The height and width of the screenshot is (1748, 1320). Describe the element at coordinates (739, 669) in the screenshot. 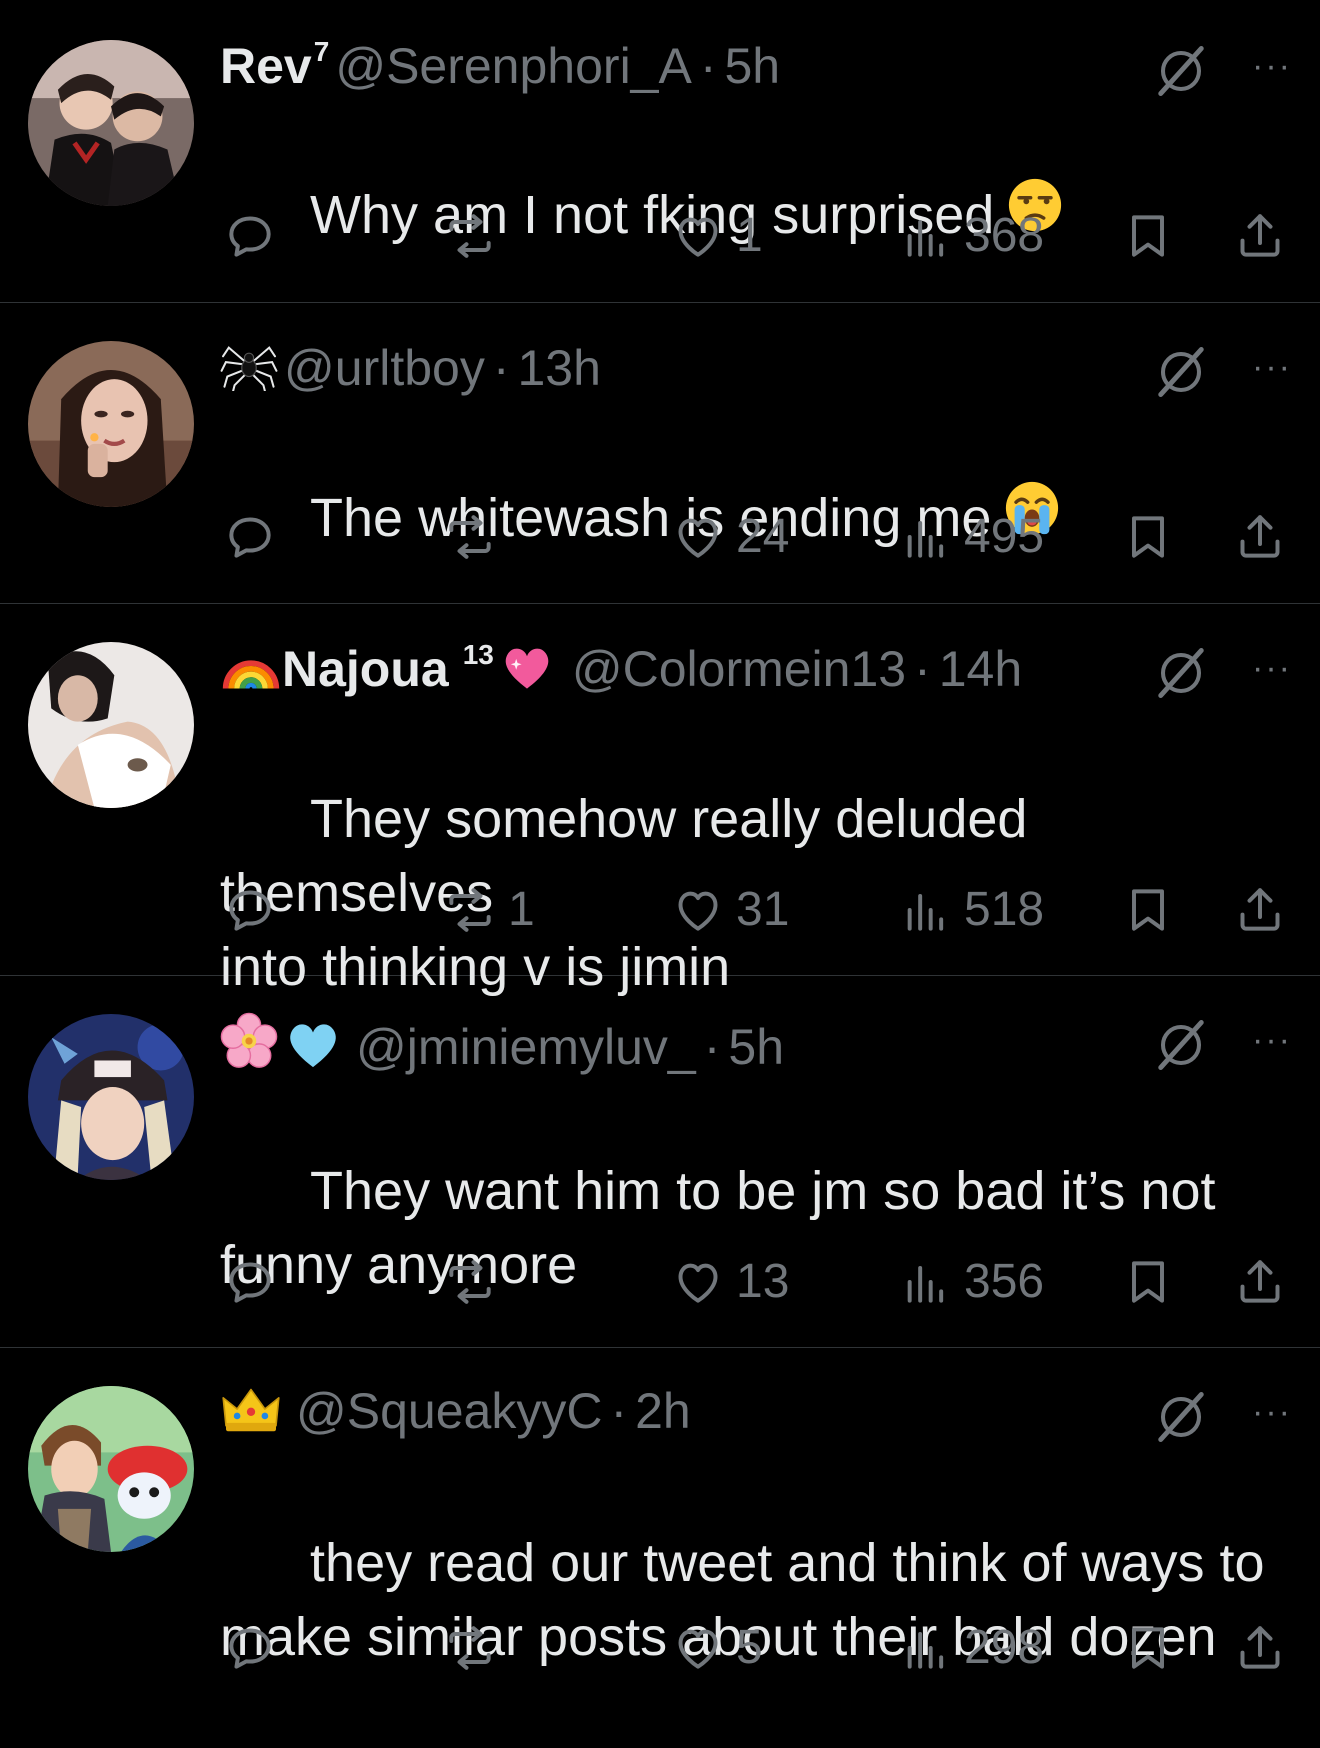

I see `user-handle: @Colormein13` at that location.